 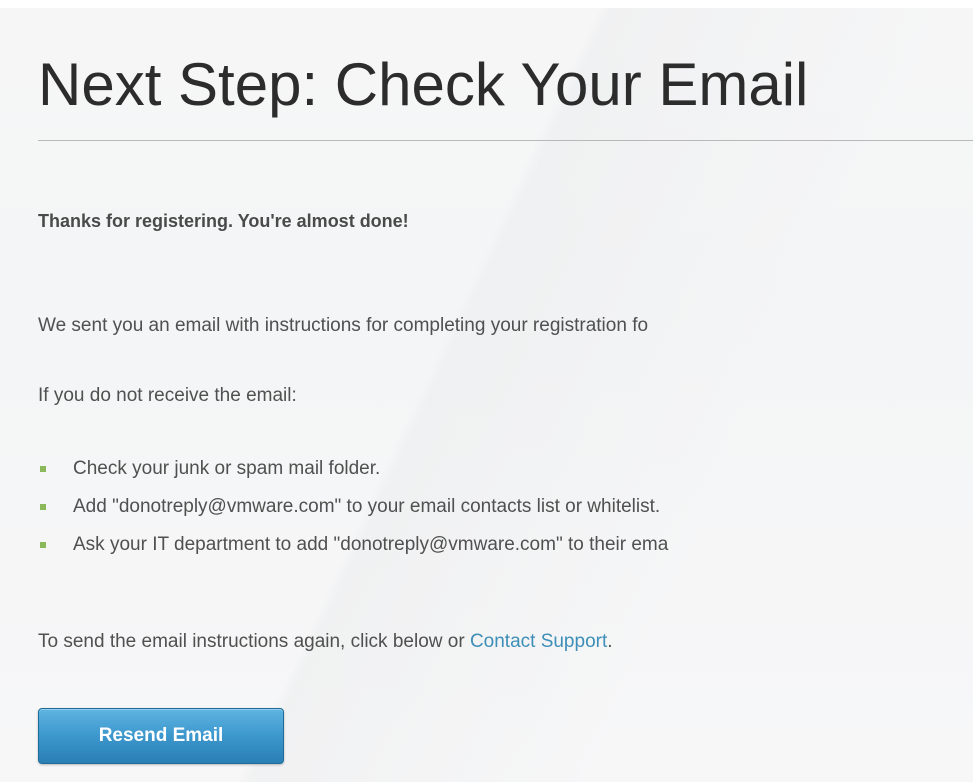 I want to click on top-strip, so click(x=486, y=4).